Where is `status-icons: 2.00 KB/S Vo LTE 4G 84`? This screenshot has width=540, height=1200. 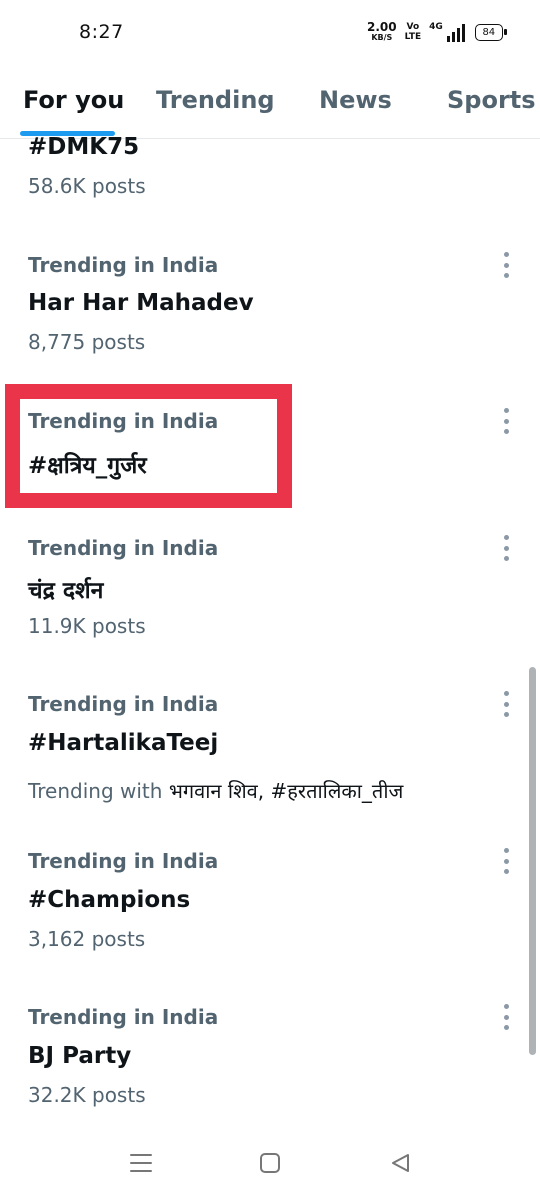 status-icons: 2.00 KB/S Vo LTE 4G 84 is located at coordinates (437, 31).